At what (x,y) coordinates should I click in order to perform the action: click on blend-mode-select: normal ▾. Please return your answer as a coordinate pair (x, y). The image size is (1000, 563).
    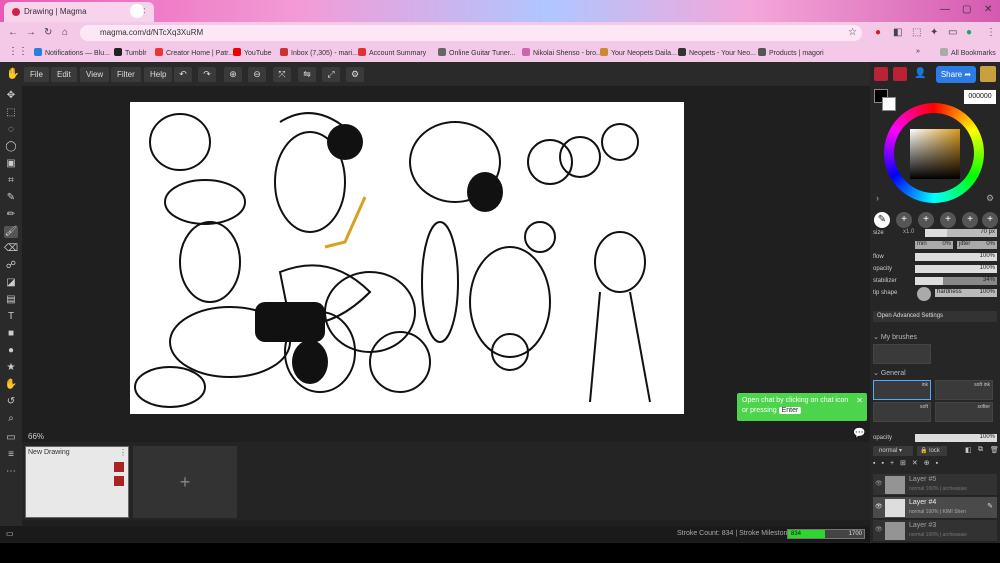
    Looking at the image, I should click on (893, 451).